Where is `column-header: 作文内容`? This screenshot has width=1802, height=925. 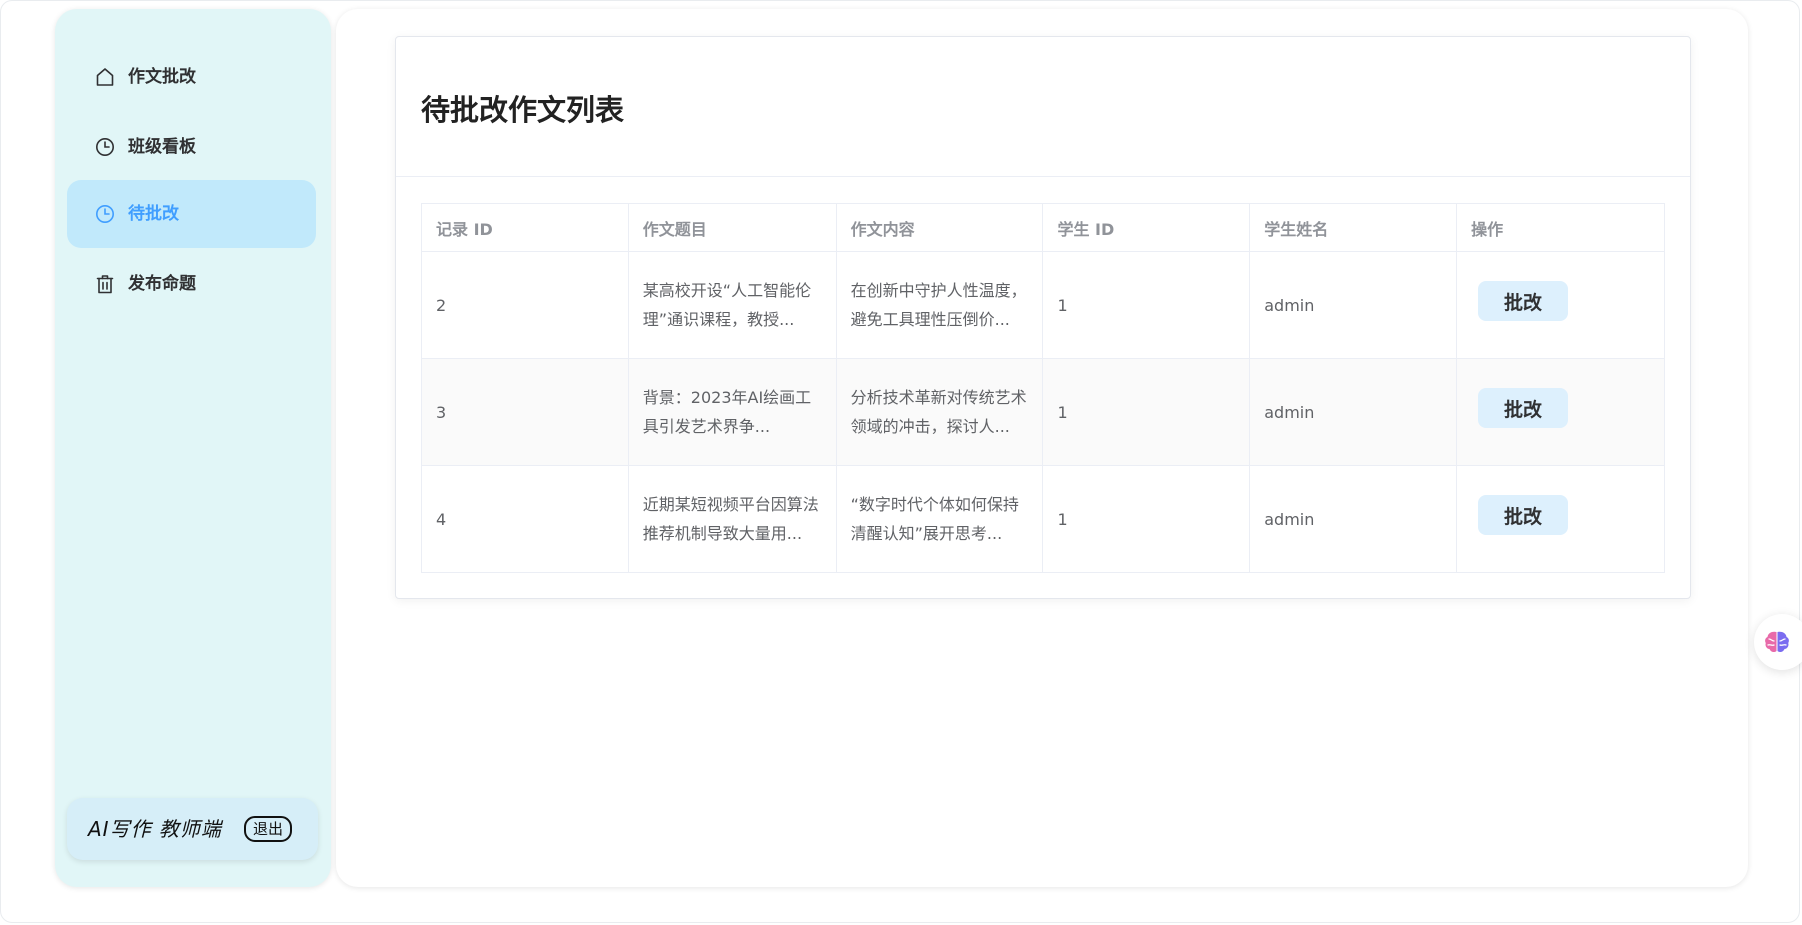 column-header: 作文内容 is located at coordinates (939, 227).